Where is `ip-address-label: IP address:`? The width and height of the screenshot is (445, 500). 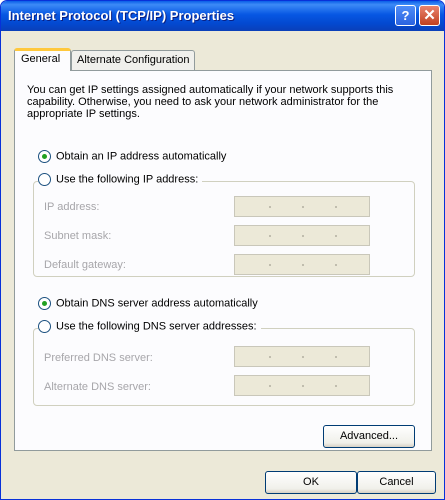
ip-address-label: IP address: is located at coordinates (72, 207).